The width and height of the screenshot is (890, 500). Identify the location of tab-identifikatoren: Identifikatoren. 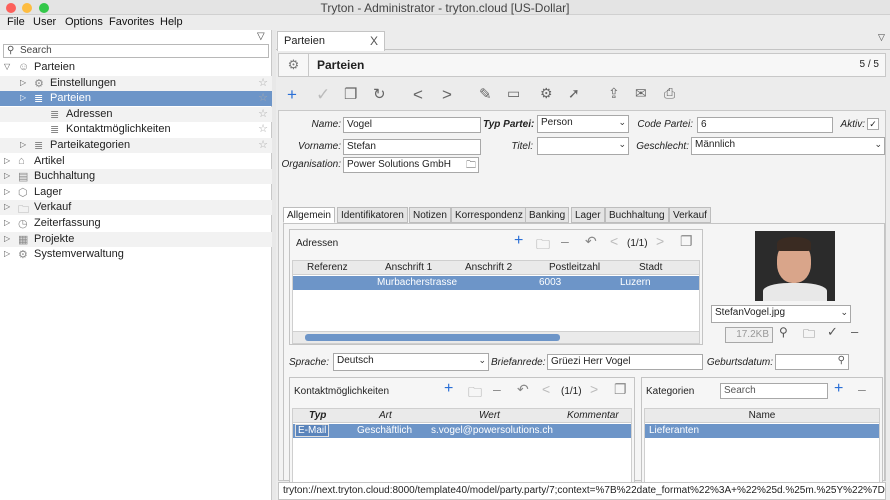
(372, 215).